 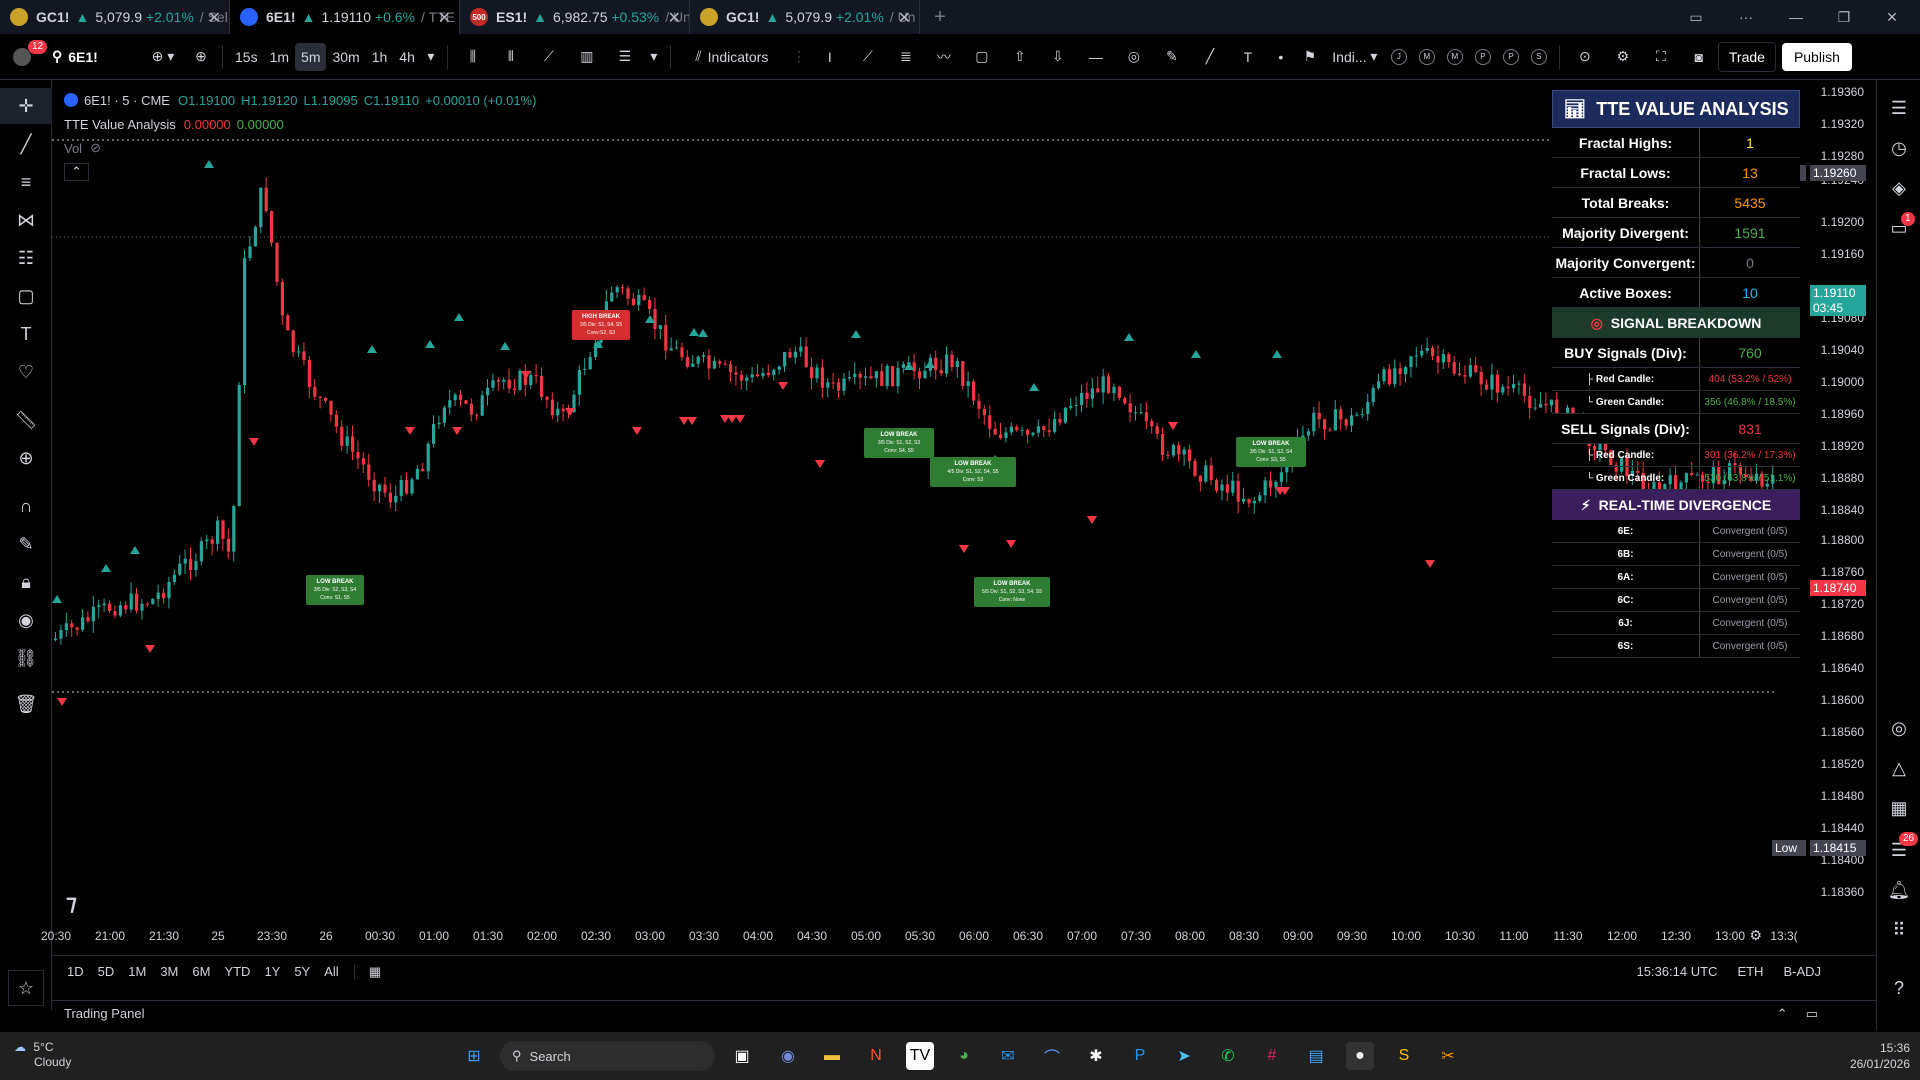 What do you see at coordinates (1248, 57) in the screenshot?
I see `text-tool-icon: T` at bounding box center [1248, 57].